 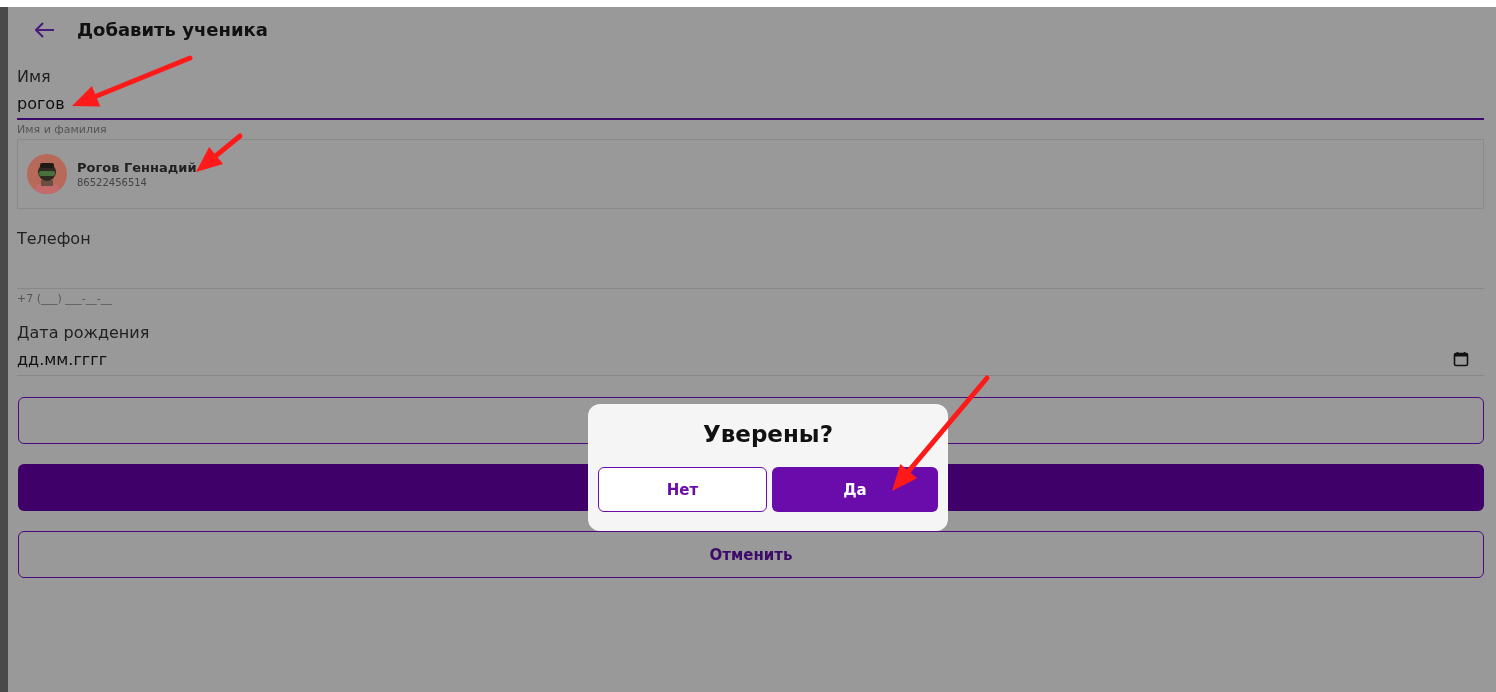 I want to click on outline-button: Отменить, so click(x=751, y=554).